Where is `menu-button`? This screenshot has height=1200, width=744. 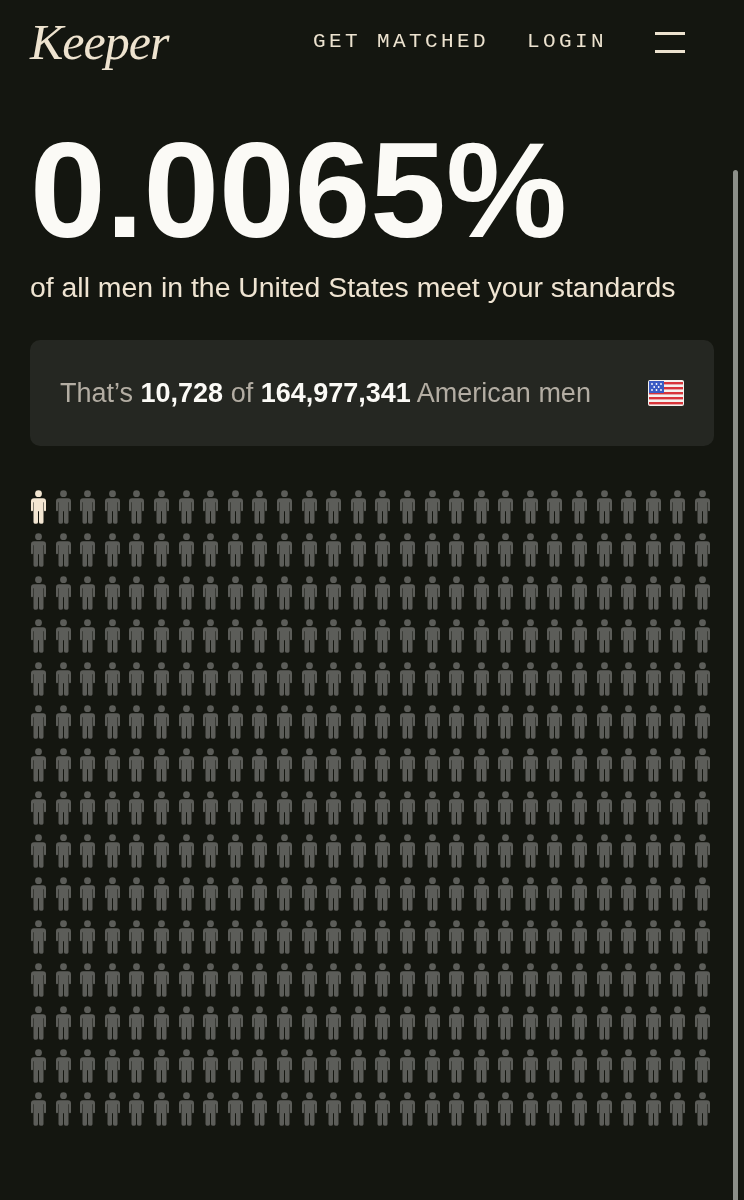
menu-button is located at coordinates (670, 42).